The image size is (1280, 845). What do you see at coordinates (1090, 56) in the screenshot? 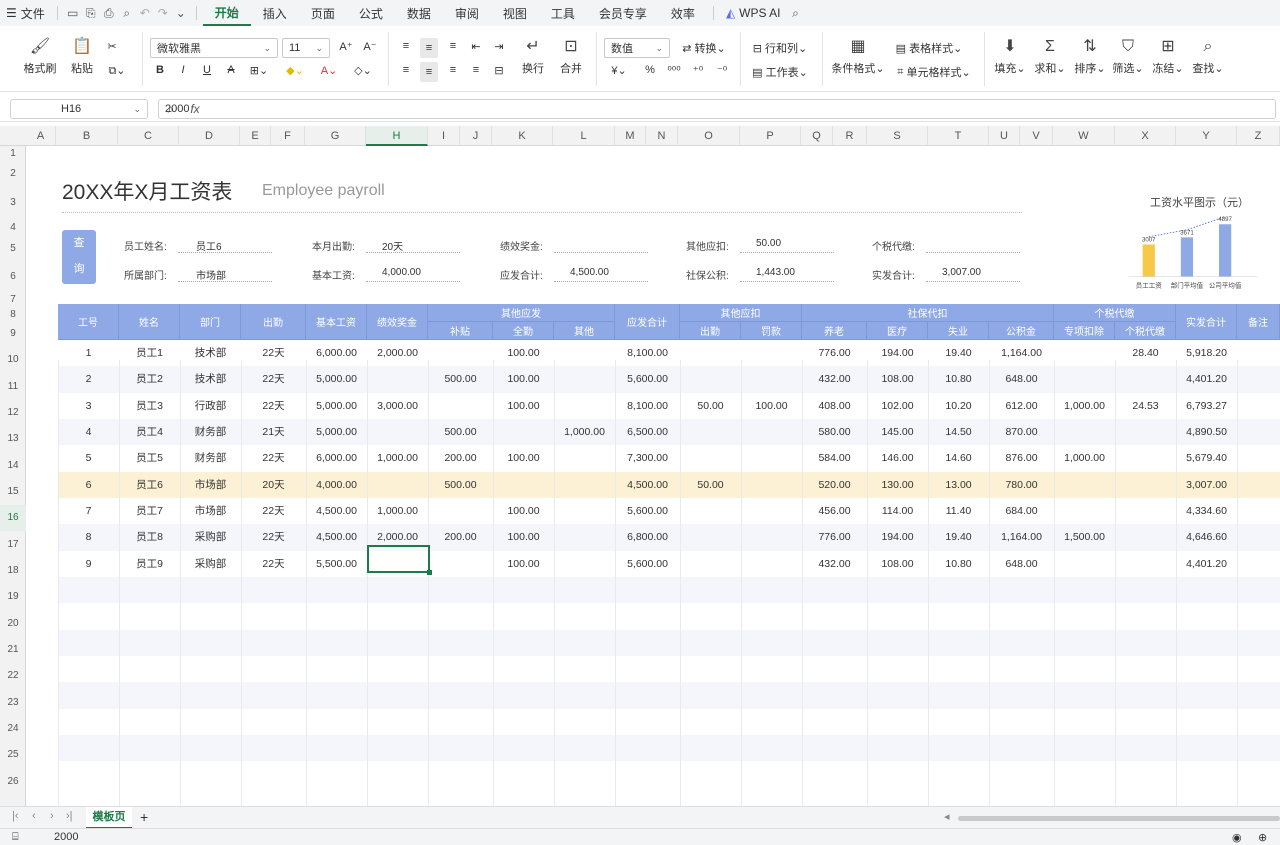
I see `sort-button: ⇅ 排序⌄` at bounding box center [1090, 56].